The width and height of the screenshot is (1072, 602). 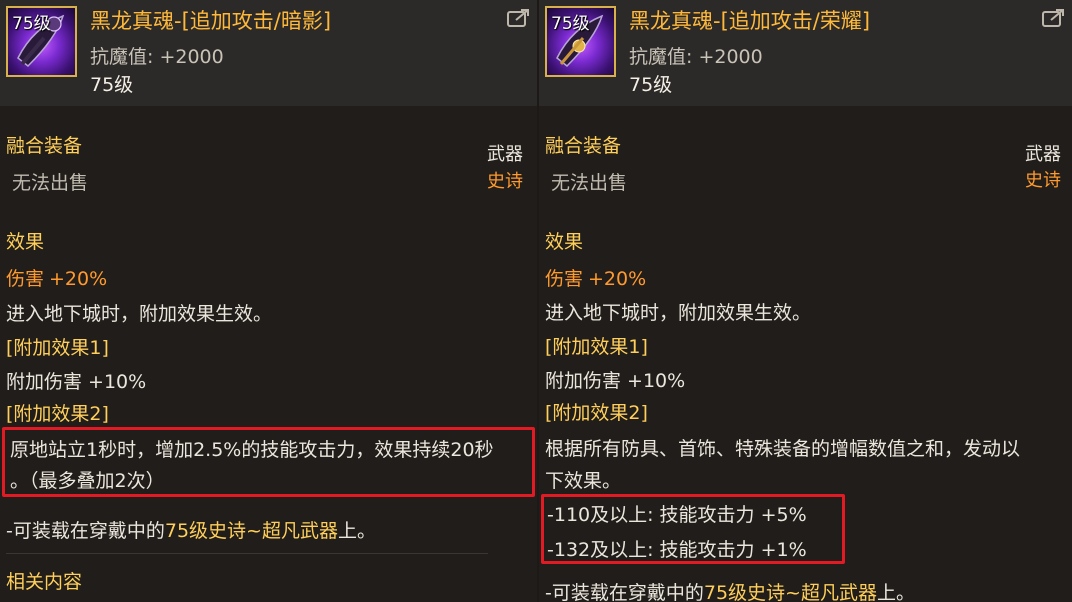 I want to click on item-name: 黑龙真魂-[追加攻击/荣耀], so click(x=750, y=21).